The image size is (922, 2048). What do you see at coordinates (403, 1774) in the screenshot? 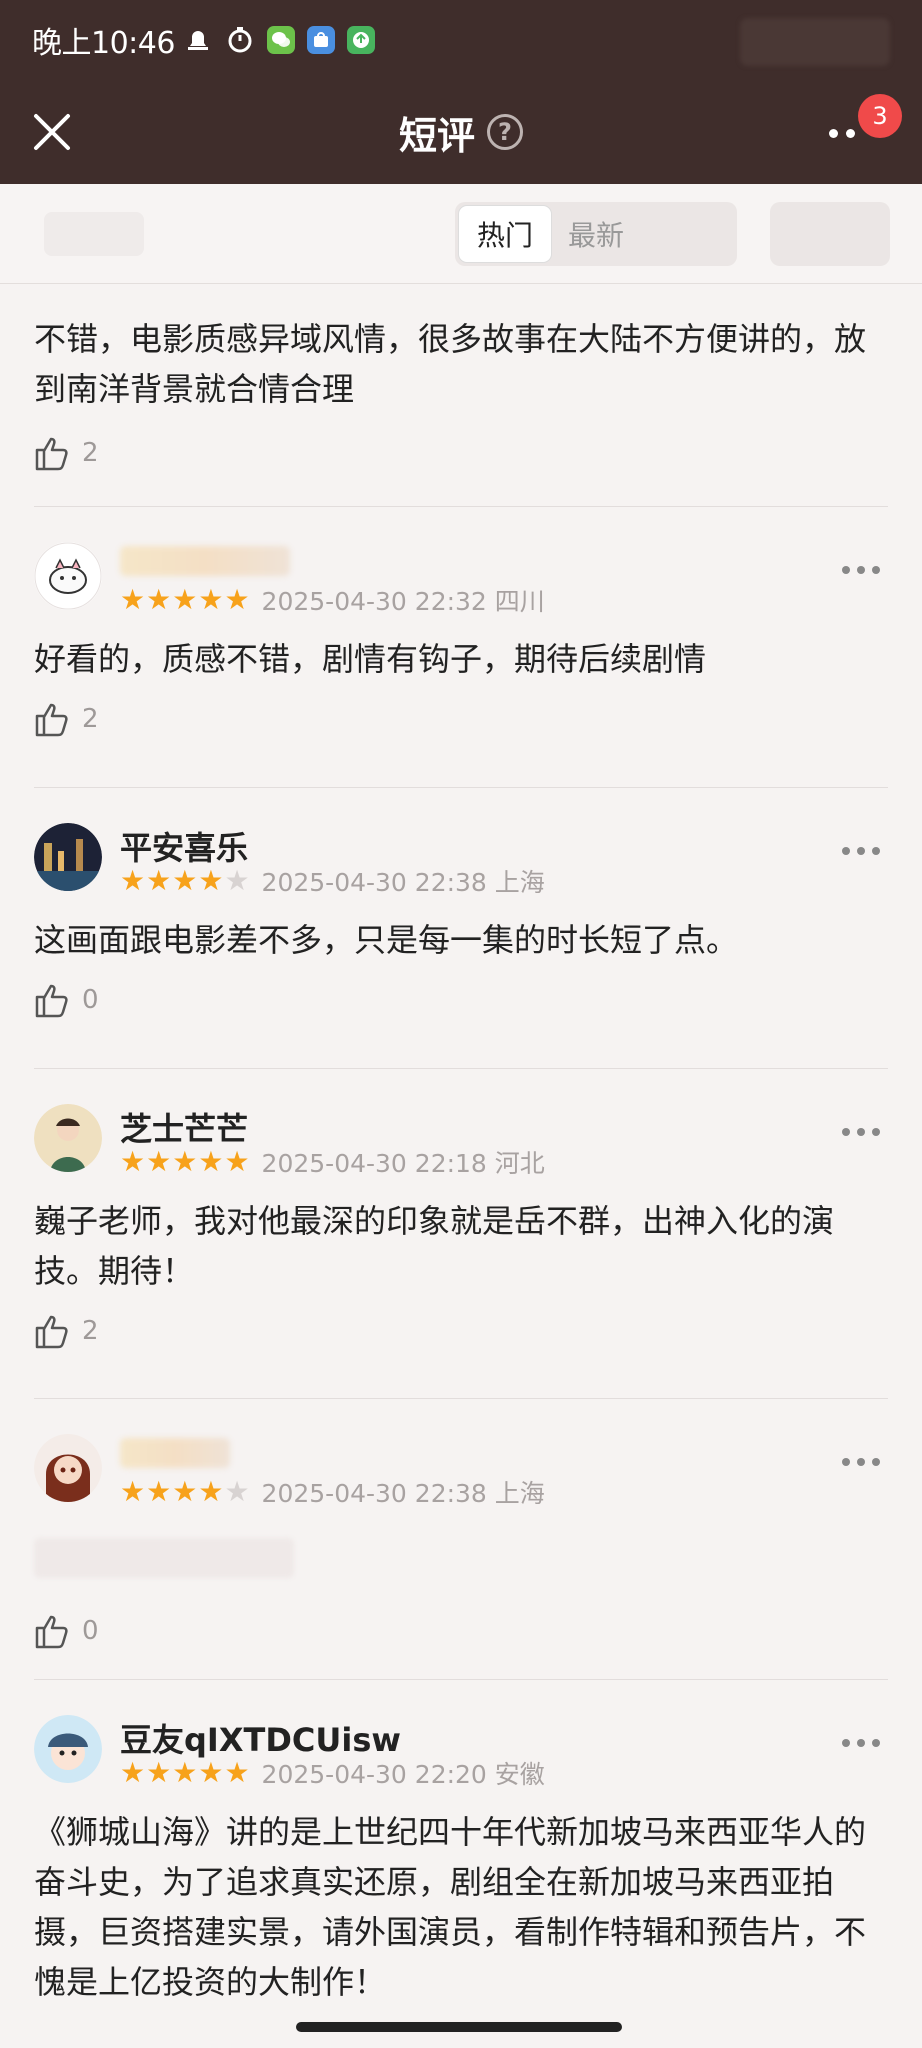
I see `review-time-location: 2025-04-30 22:20 安徽` at bounding box center [403, 1774].